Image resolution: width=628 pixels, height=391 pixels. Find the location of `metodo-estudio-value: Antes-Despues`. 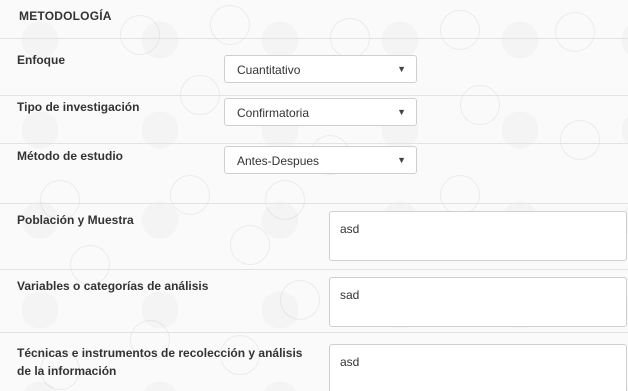

metodo-estudio-value: Antes-Despues is located at coordinates (278, 161).